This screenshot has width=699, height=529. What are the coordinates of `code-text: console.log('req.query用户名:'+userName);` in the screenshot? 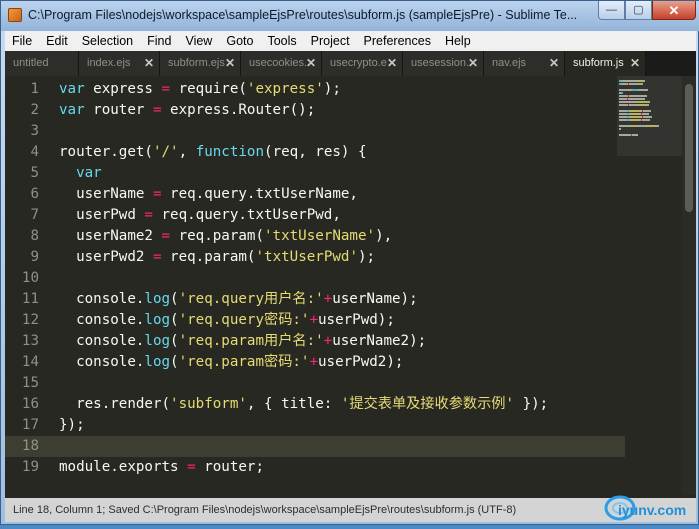 It's located at (238, 299).